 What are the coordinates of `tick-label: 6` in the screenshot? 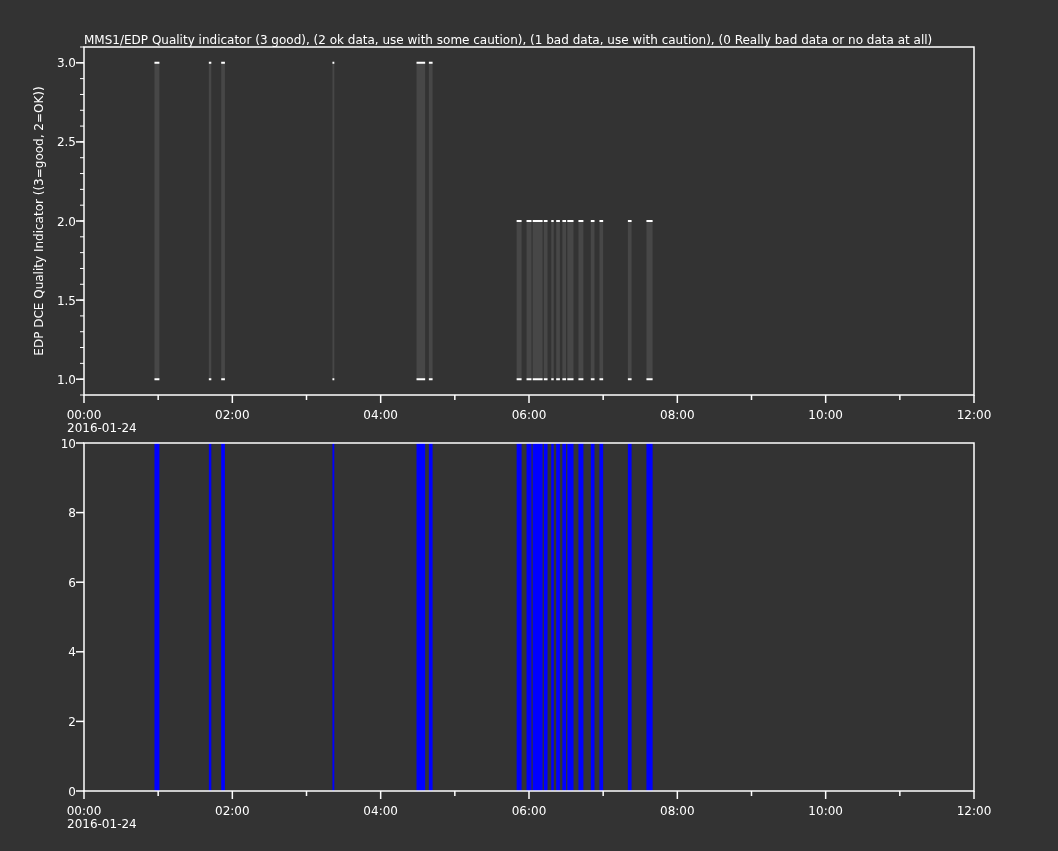 It's located at (72, 582).